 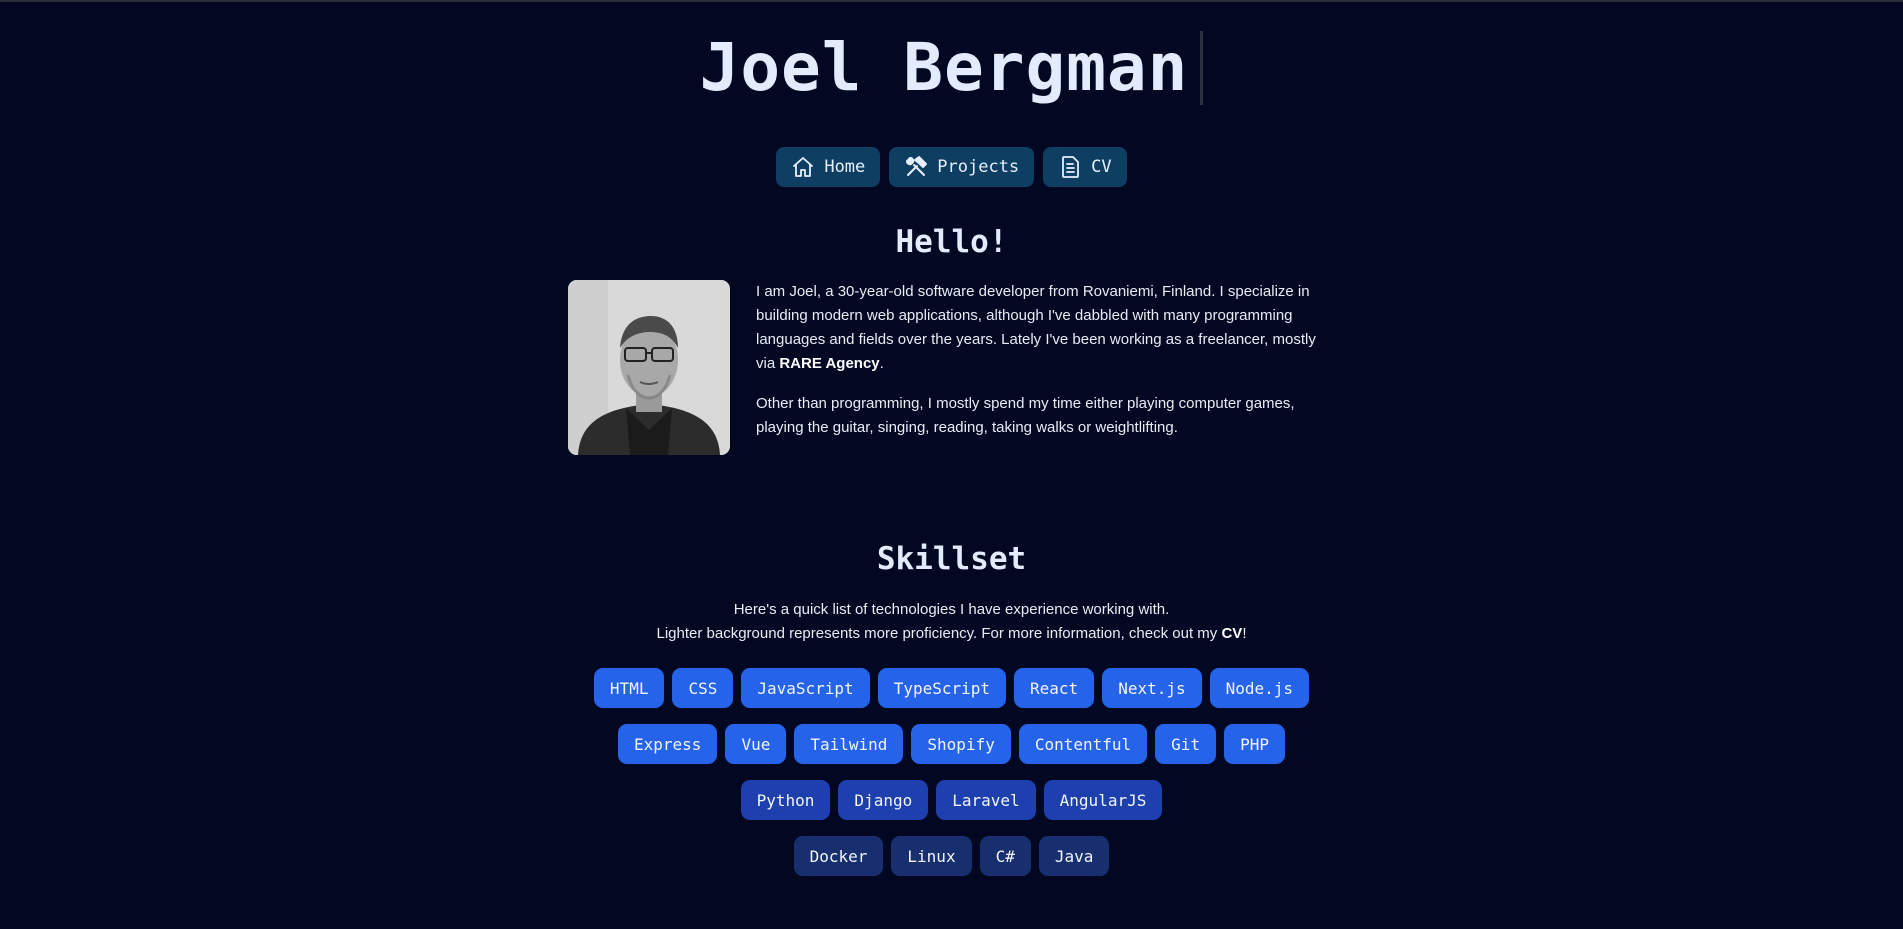 What do you see at coordinates (668, 744) in the screenshot?
I see `skill-chip: Express` at bounding box center [668, 744].